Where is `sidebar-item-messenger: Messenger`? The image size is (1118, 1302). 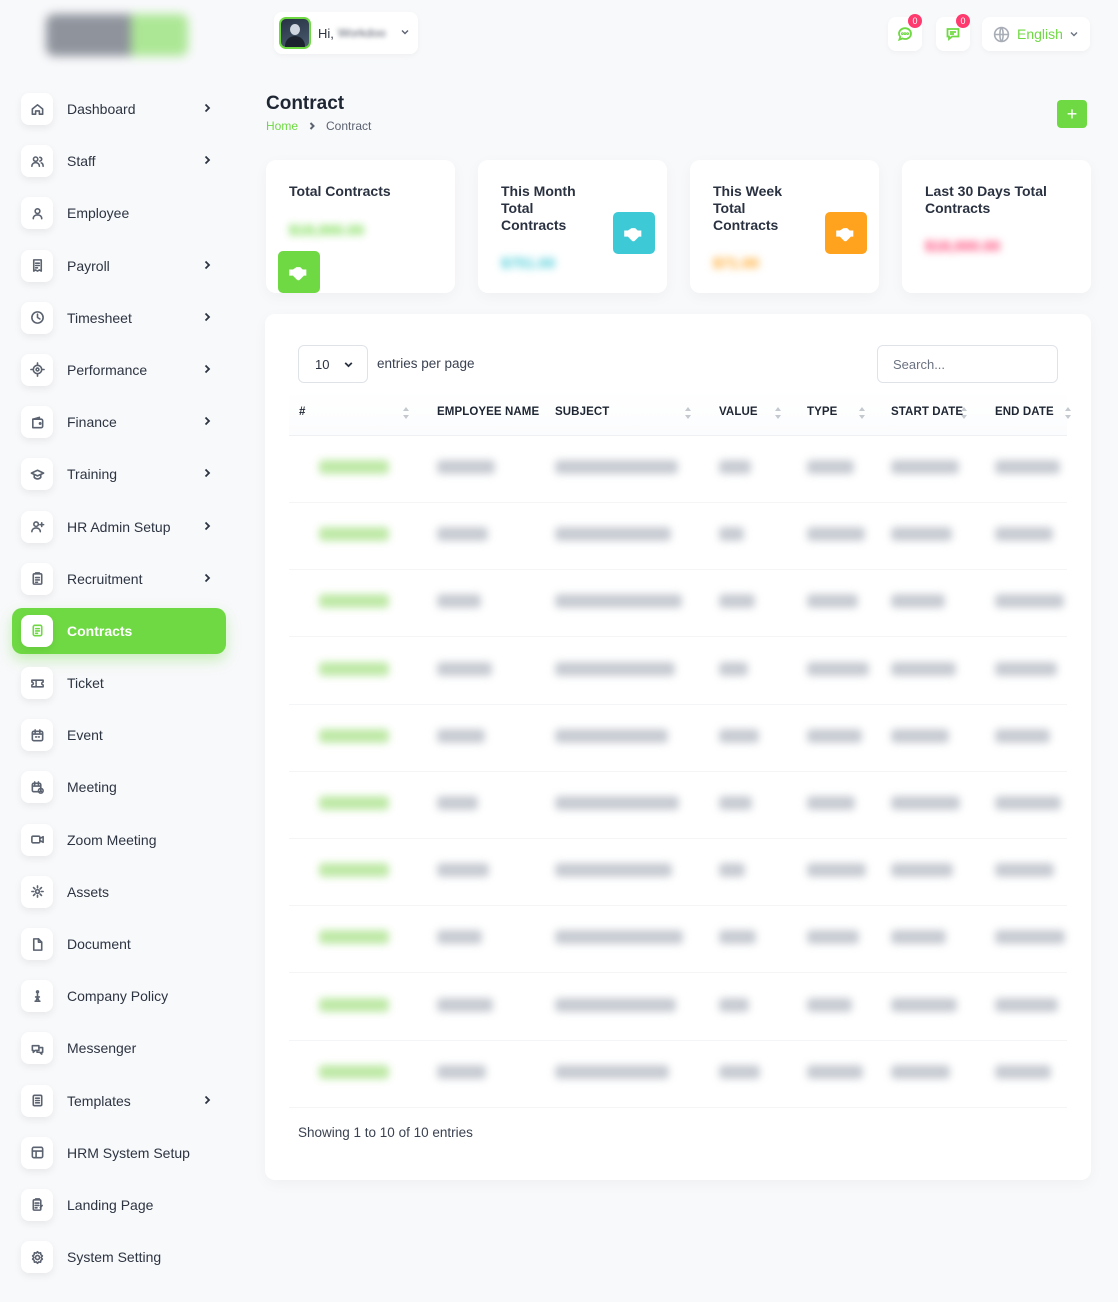 sidebar-item-messenger: Messenger is located at coordinates (119, 1048).